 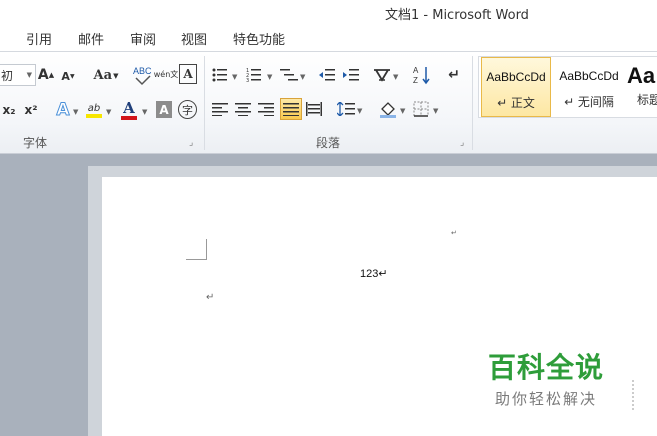 I want to click on increase-indent-icon, so click(x=351, y=75).